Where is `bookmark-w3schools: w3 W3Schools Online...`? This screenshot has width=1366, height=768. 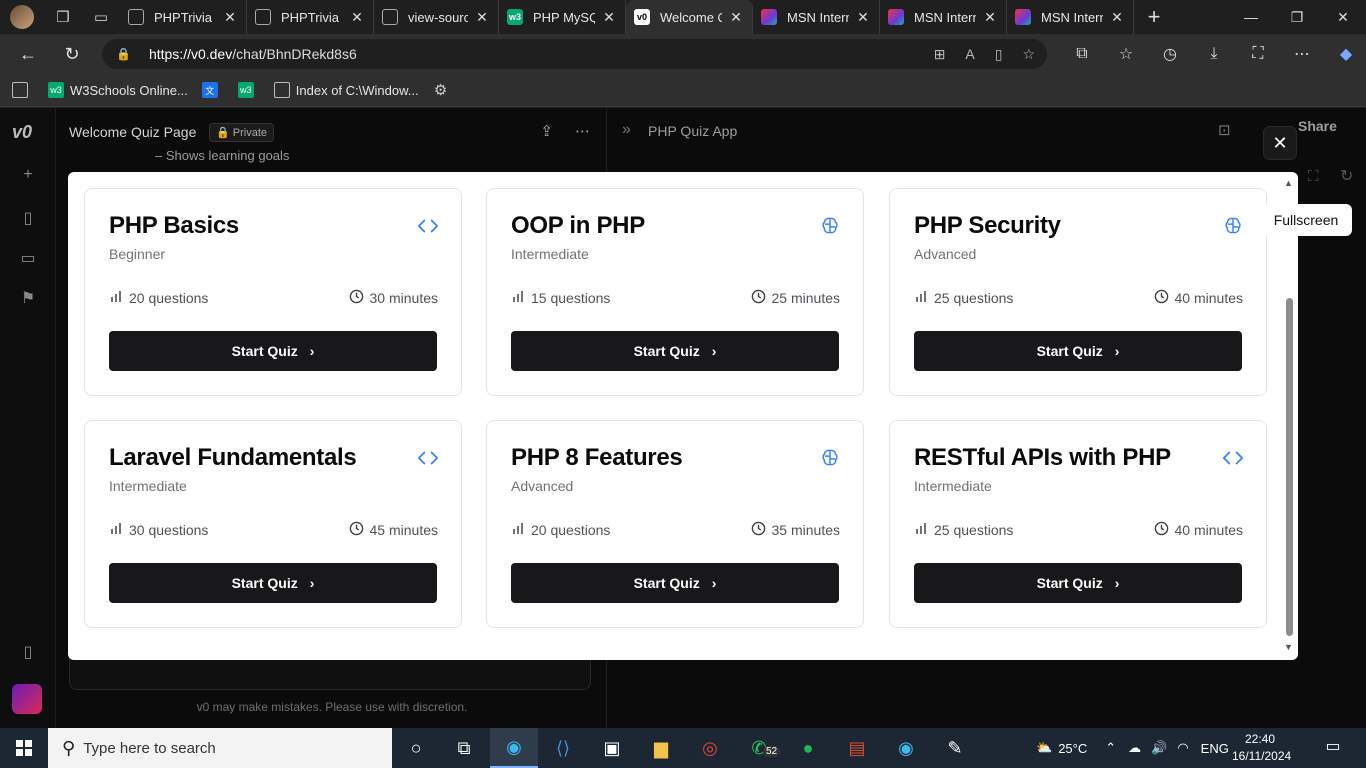 bookmark-w3schools: w3 W3Schools Online... is located at coordinates (118, 90).